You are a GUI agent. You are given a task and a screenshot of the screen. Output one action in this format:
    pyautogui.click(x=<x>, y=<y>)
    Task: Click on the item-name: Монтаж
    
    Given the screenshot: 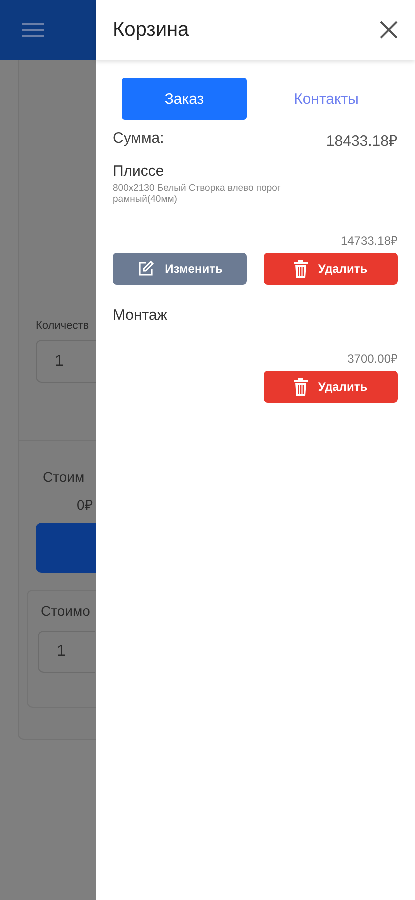 What is the action you would take?
    pyautogui.click(x=140, y=315)
    